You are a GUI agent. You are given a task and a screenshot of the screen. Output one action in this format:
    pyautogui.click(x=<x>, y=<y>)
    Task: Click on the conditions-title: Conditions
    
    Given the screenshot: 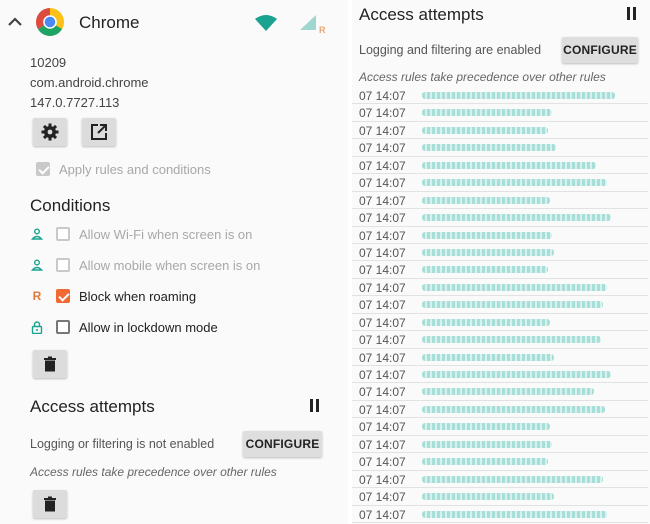 What is the action you would take?
    pyautogui.click(x=70, y=205)
    